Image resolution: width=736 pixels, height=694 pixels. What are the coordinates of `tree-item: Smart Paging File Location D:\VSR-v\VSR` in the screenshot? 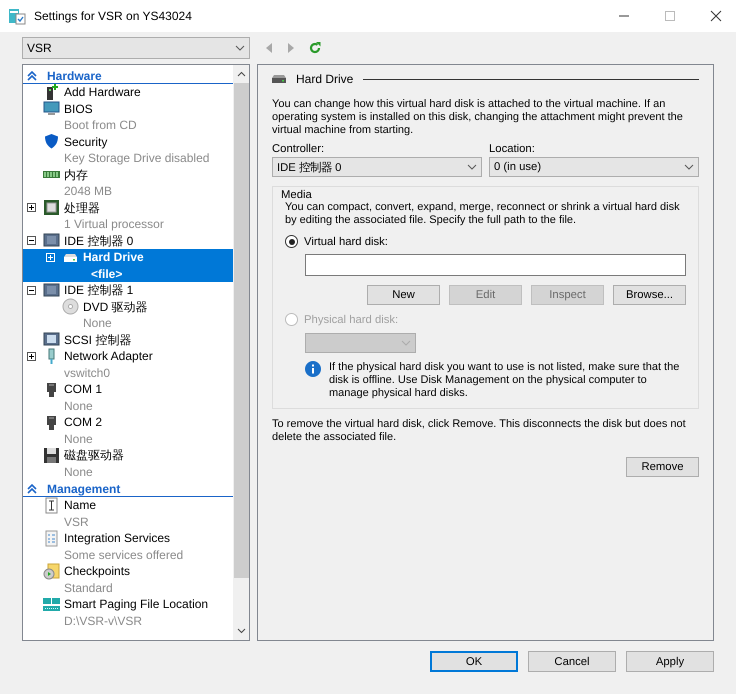 It's located at (128, 612).